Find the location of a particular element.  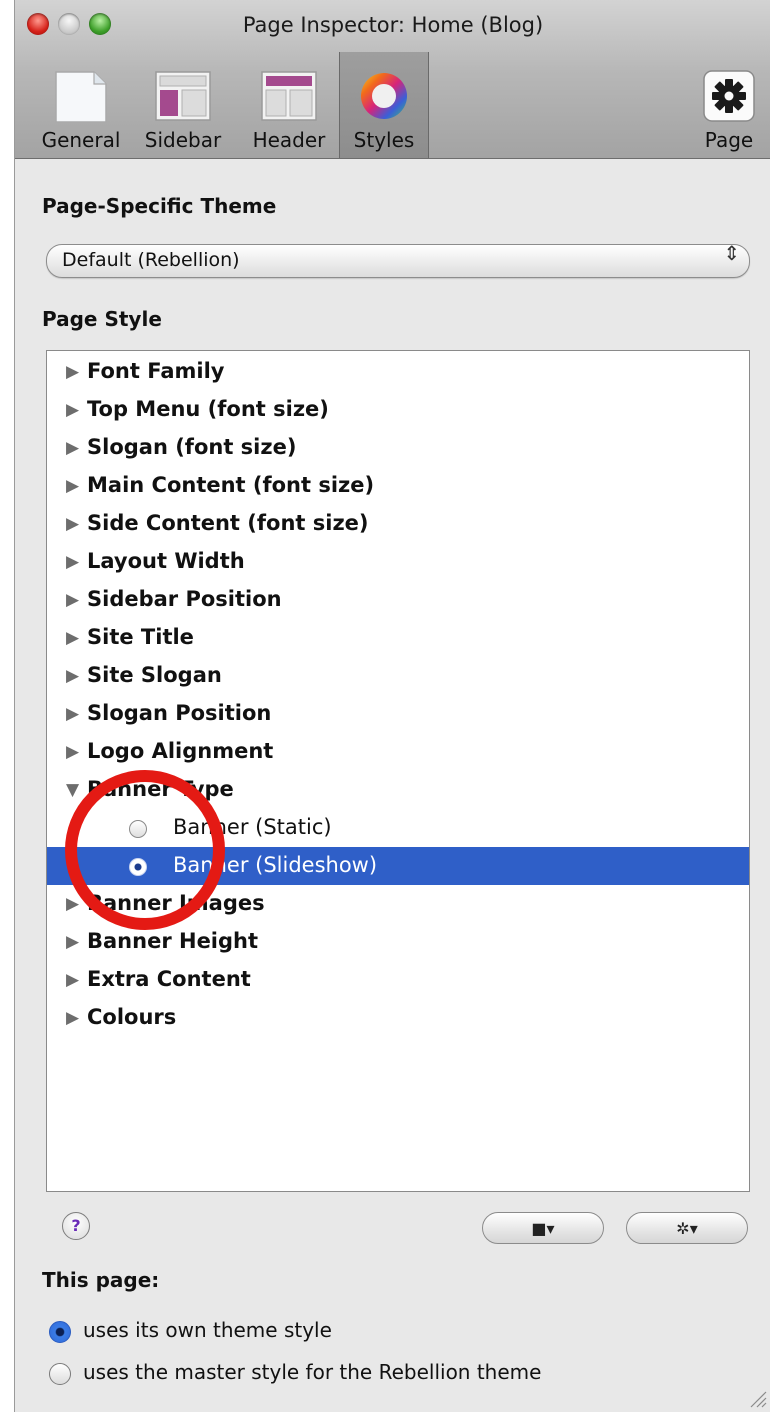

list-item: ▶ Layout Width is located at coordinates (398, 562).